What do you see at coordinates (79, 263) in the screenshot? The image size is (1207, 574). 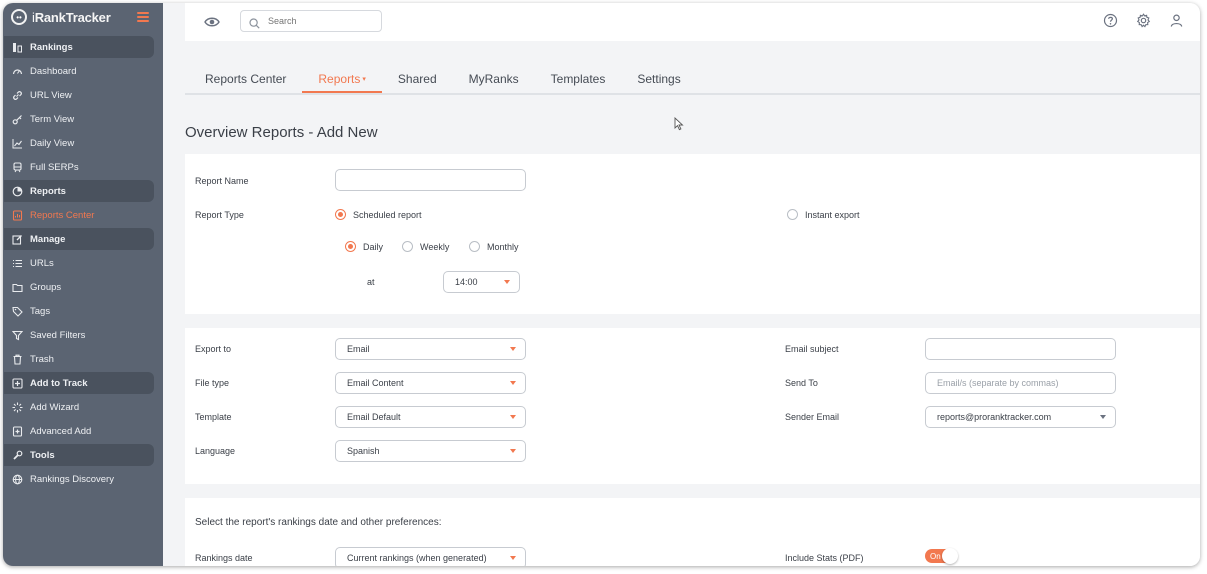 I see `sidebar-item-urls: URLs` at bounding box center [79, 263].